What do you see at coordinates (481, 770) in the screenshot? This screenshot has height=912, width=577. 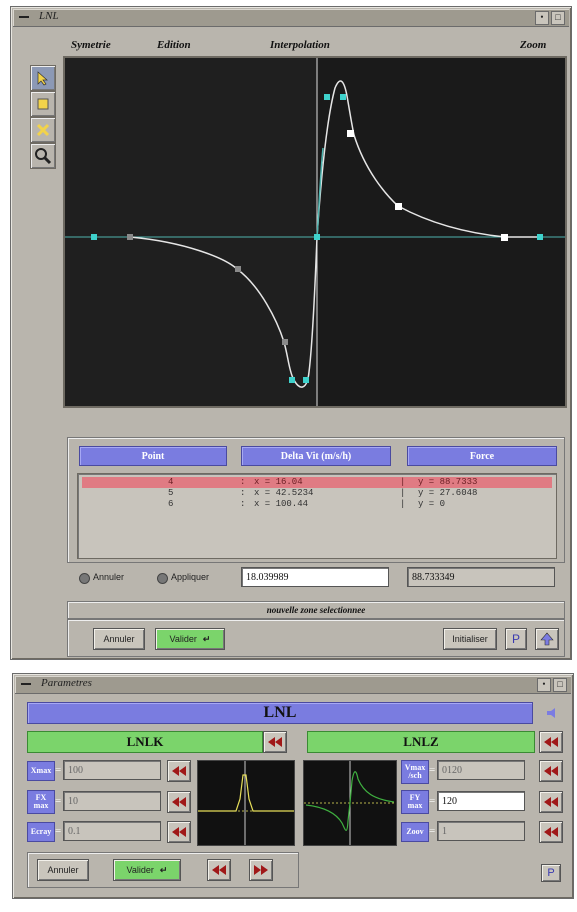 I see `vmax-input: 0120` at bounding box center [481, 770].